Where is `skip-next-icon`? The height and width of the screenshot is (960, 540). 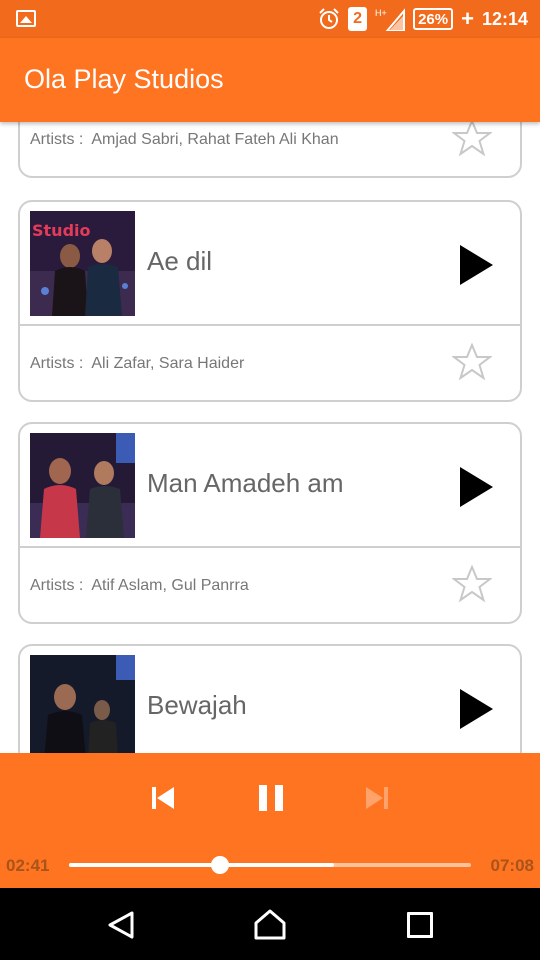 skip-next-icon is located at coordinates (377, 798).